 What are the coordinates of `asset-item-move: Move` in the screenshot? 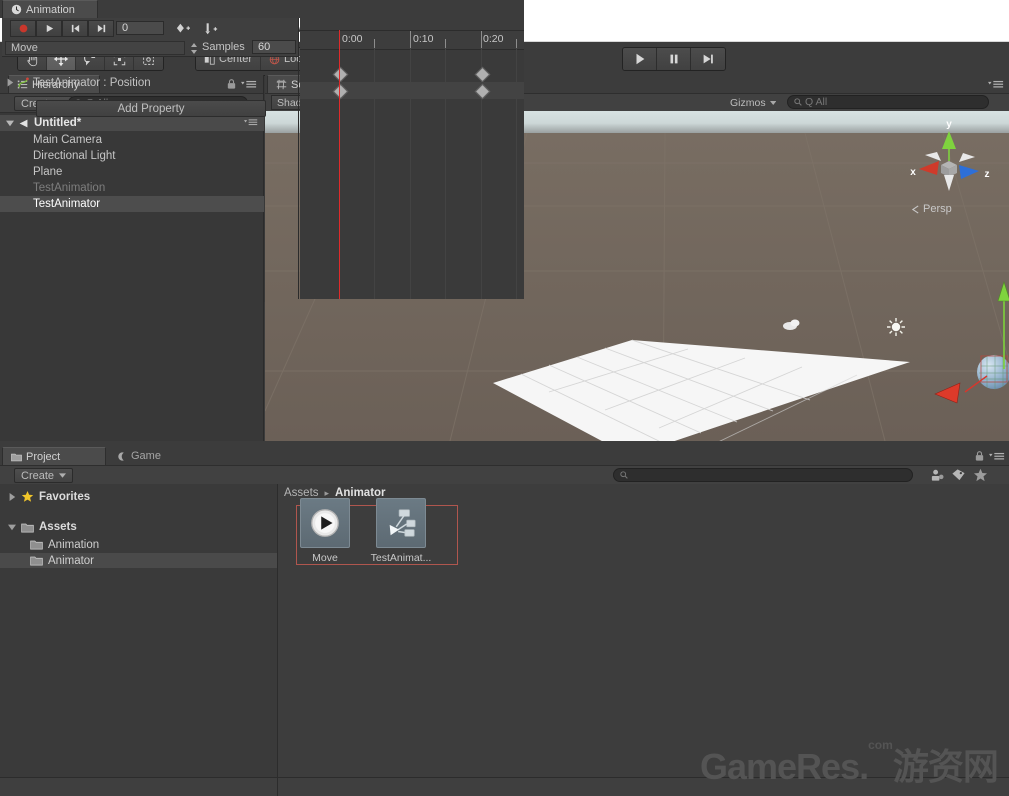 It's located at (325, 531).